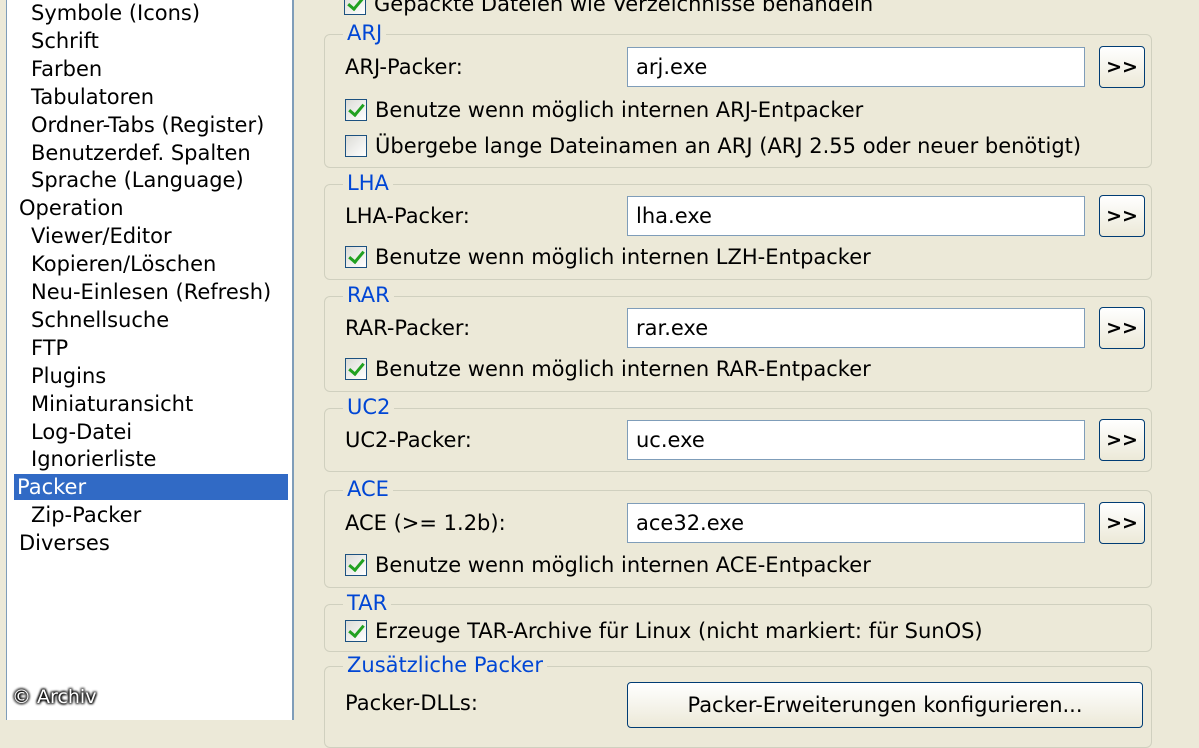  I want to click on tree-item: FTP, so click(49, 348).